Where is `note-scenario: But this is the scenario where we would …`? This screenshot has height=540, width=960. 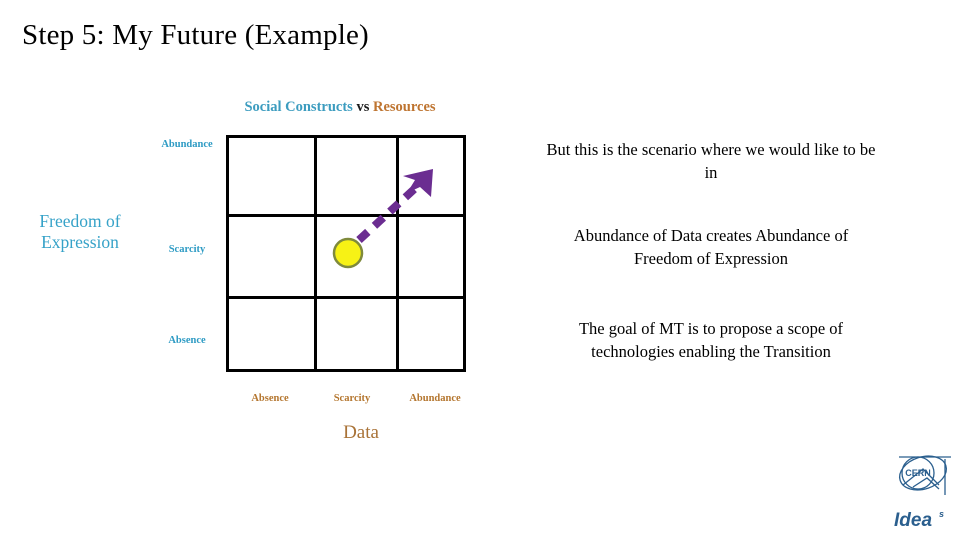 note-scenario: But this is the scenario where we would … is located at coordinates (711, 161).